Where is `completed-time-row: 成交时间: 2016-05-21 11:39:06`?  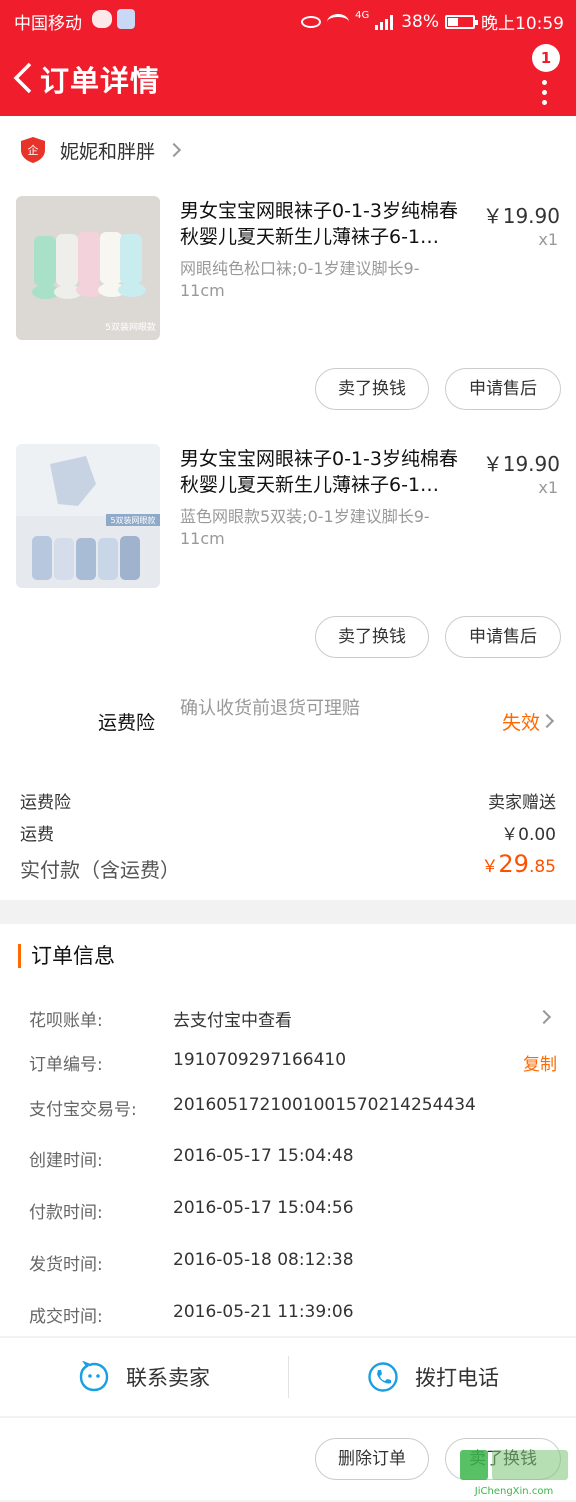
completed-time-row: 成交时间: 2016-05-21 11:39:06 is located at coordinates (191, 1314).